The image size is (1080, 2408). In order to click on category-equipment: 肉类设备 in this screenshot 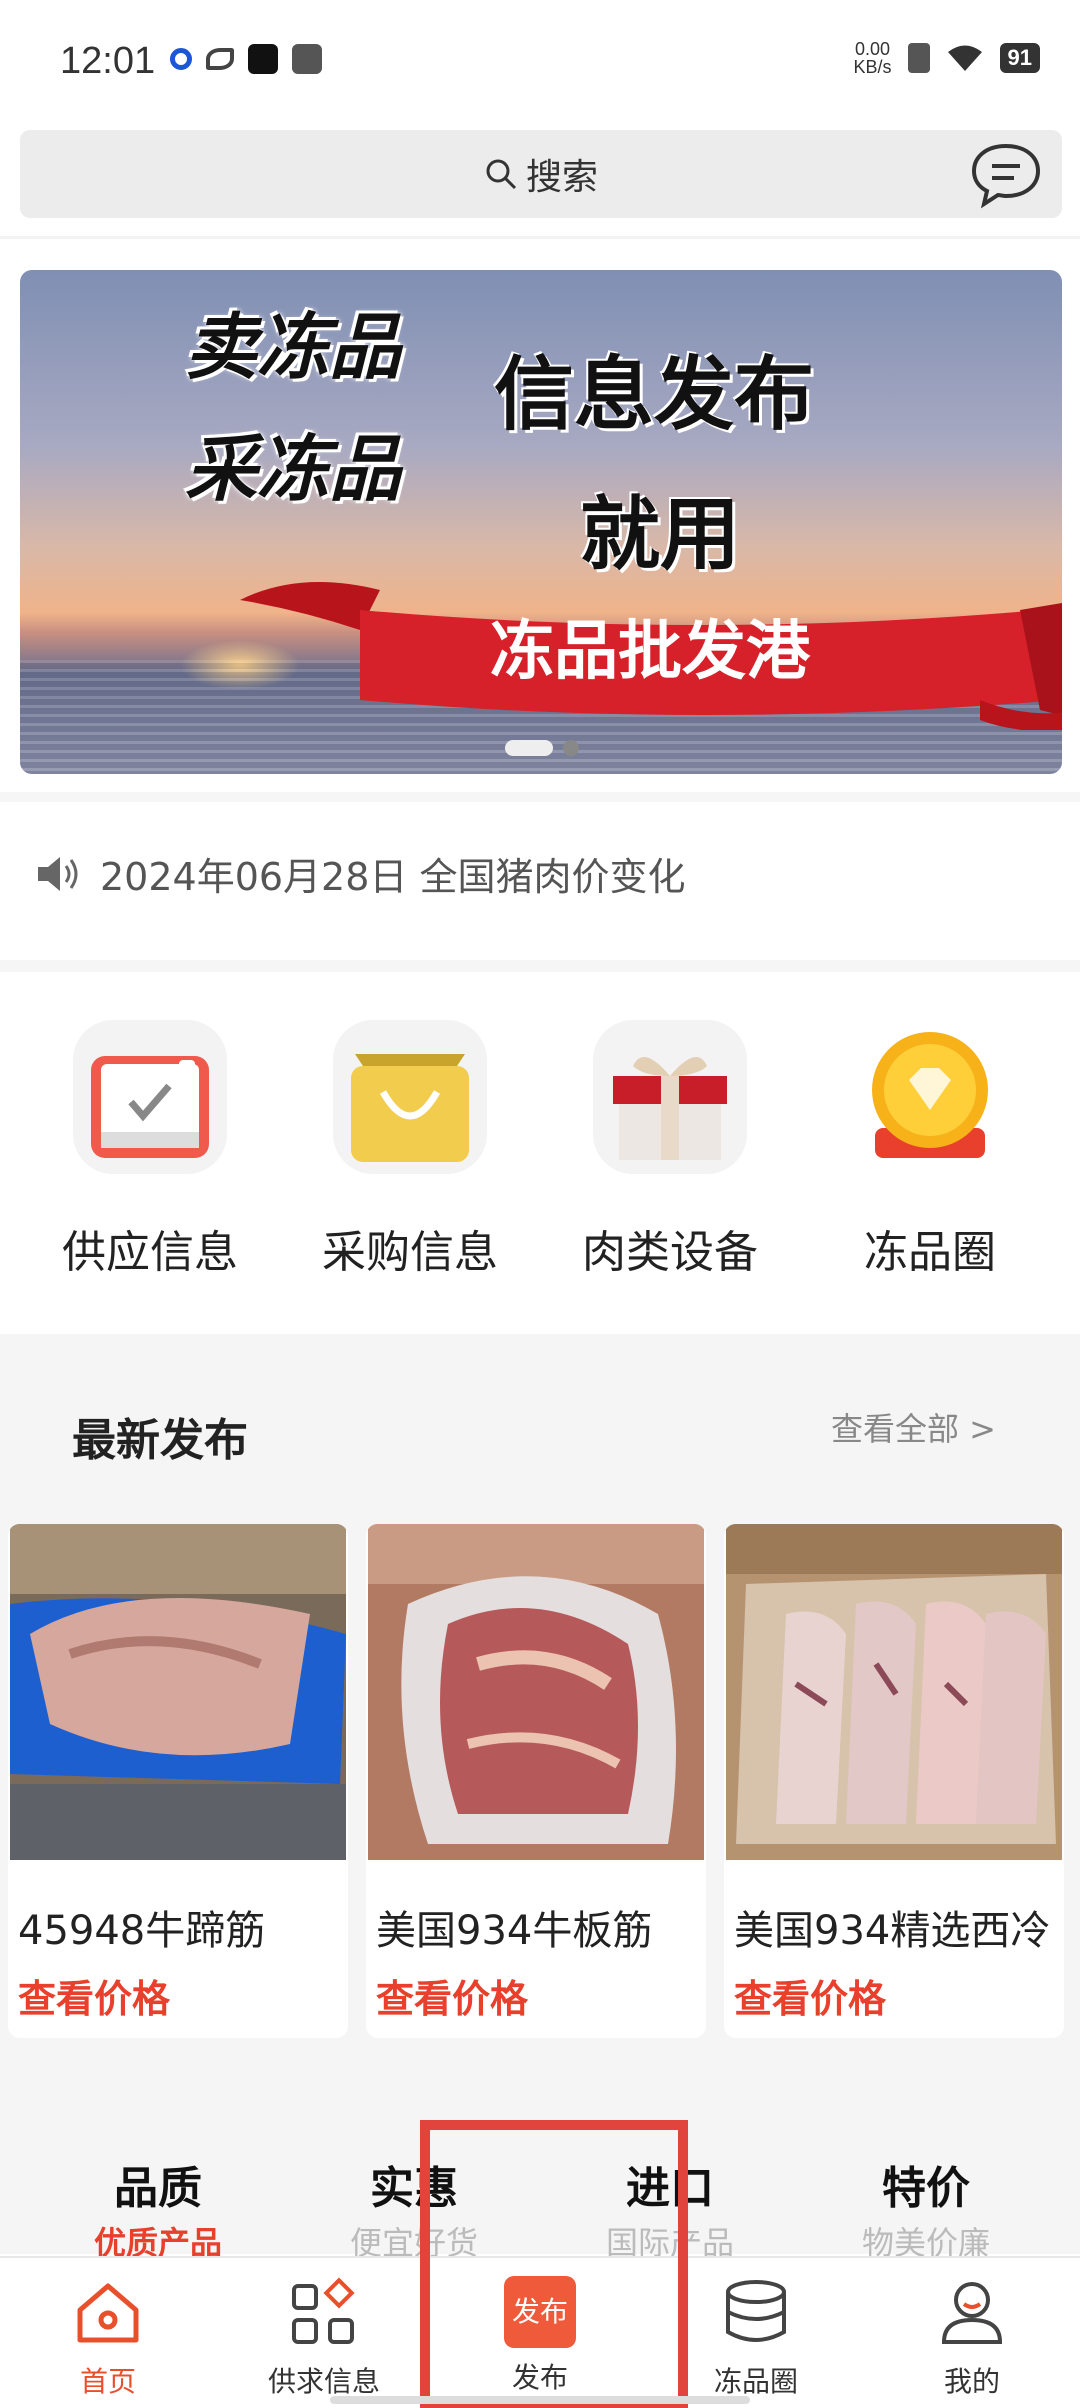, I will do `click(670, 1150)`.